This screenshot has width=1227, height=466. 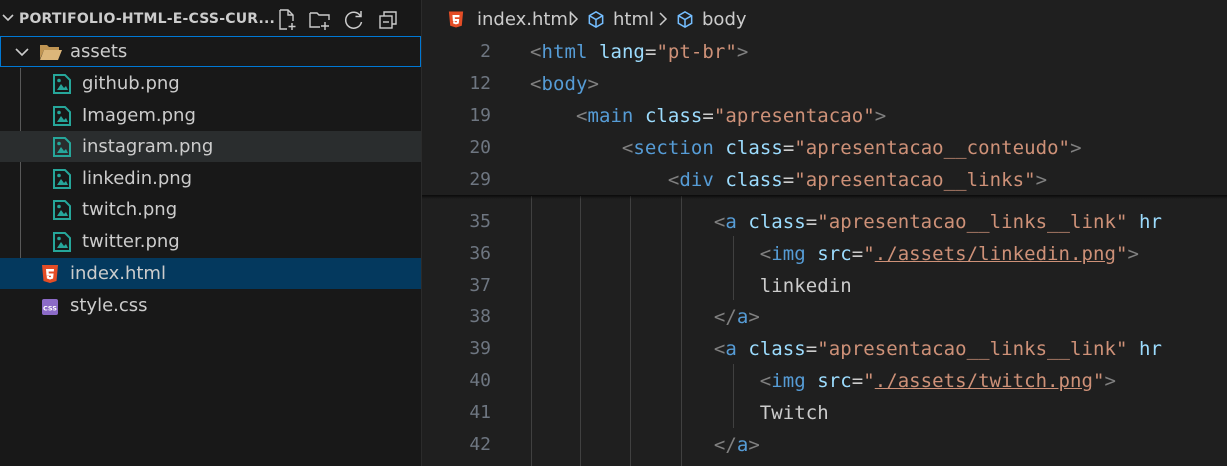 What do you see at coordinates (915, 180) in the screenshot?
I see `code-string: "apresentacao__links"` at bounding box center [915, 180].